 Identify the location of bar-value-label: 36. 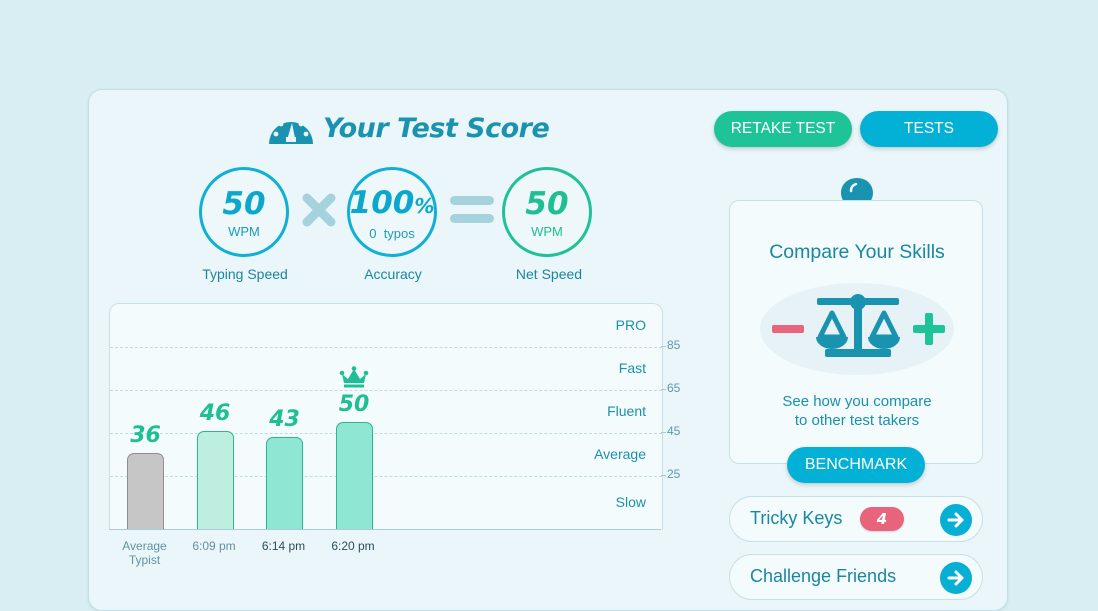
(145, 435).